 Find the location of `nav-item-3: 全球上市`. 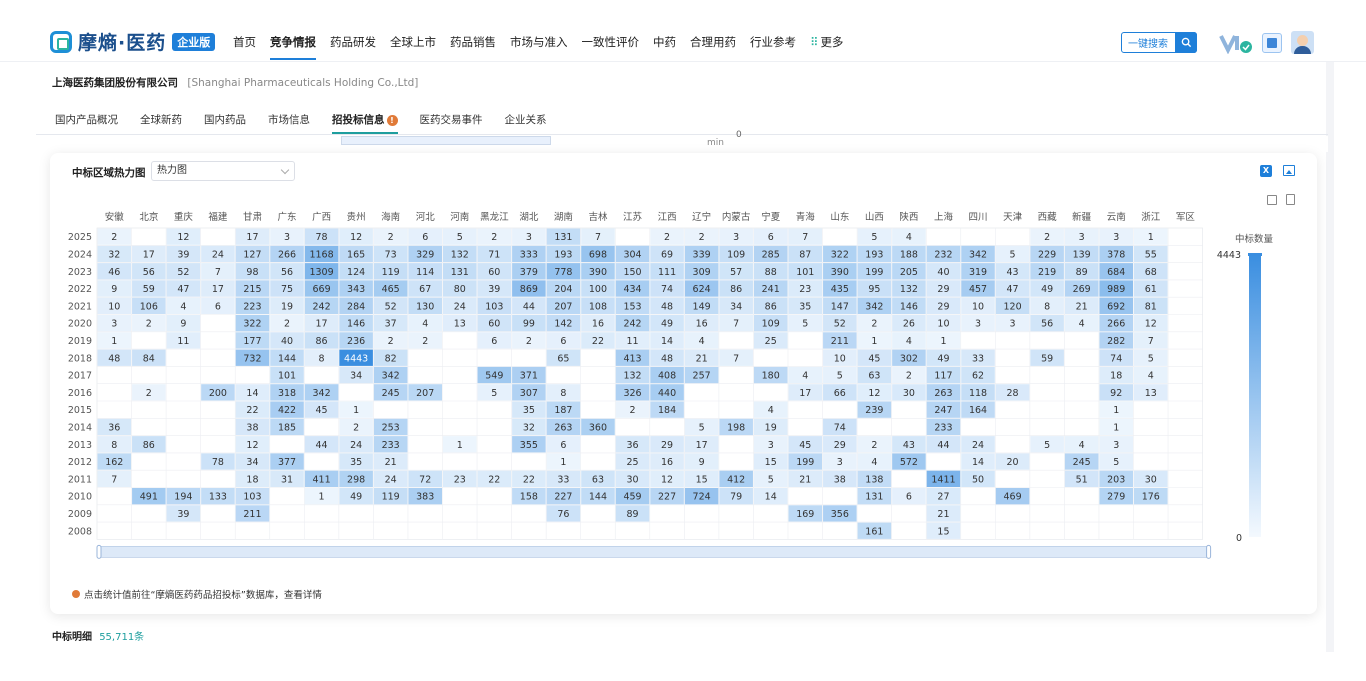

nav-item-3: 全球上市 is located at coordinates (413, 47).